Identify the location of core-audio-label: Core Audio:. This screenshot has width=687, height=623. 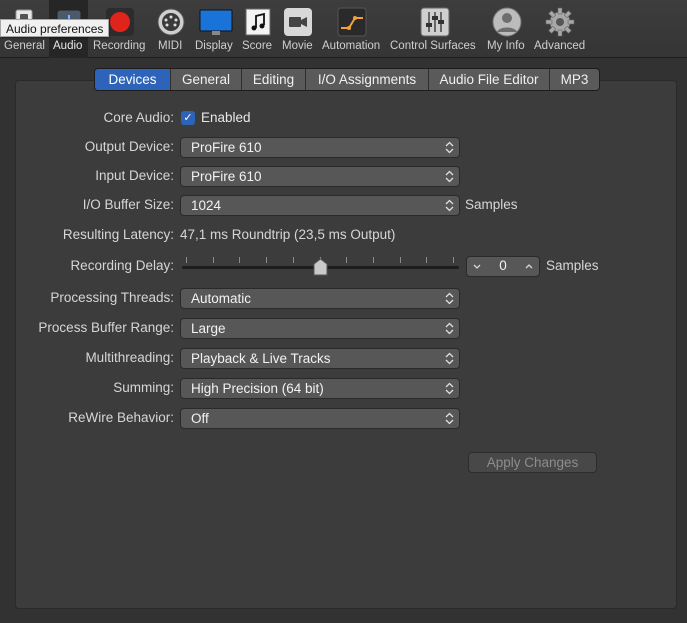
(138, 117).